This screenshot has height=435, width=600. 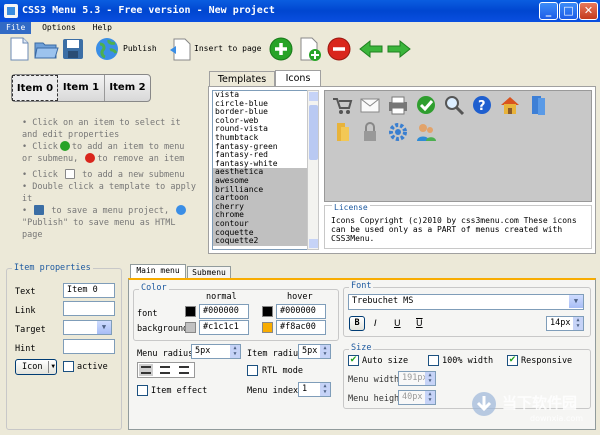 I want to click on icon-dropdown: Icon ▼, so click(x=36, y=367).